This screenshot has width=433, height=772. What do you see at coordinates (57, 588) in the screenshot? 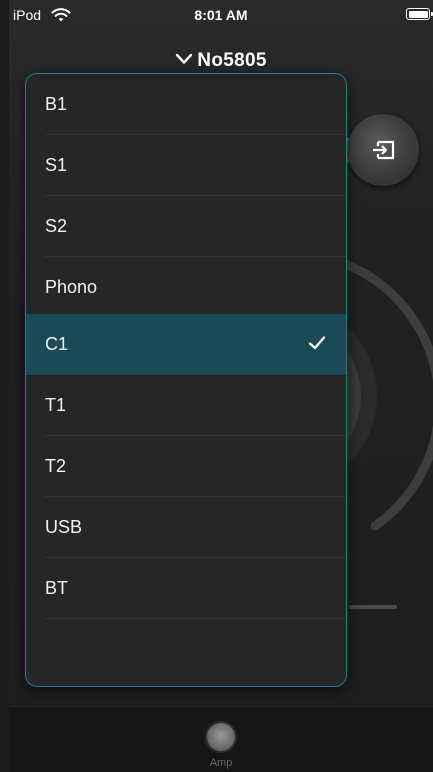
I see `source-option-label: BT` at bounding box center [57, 588].